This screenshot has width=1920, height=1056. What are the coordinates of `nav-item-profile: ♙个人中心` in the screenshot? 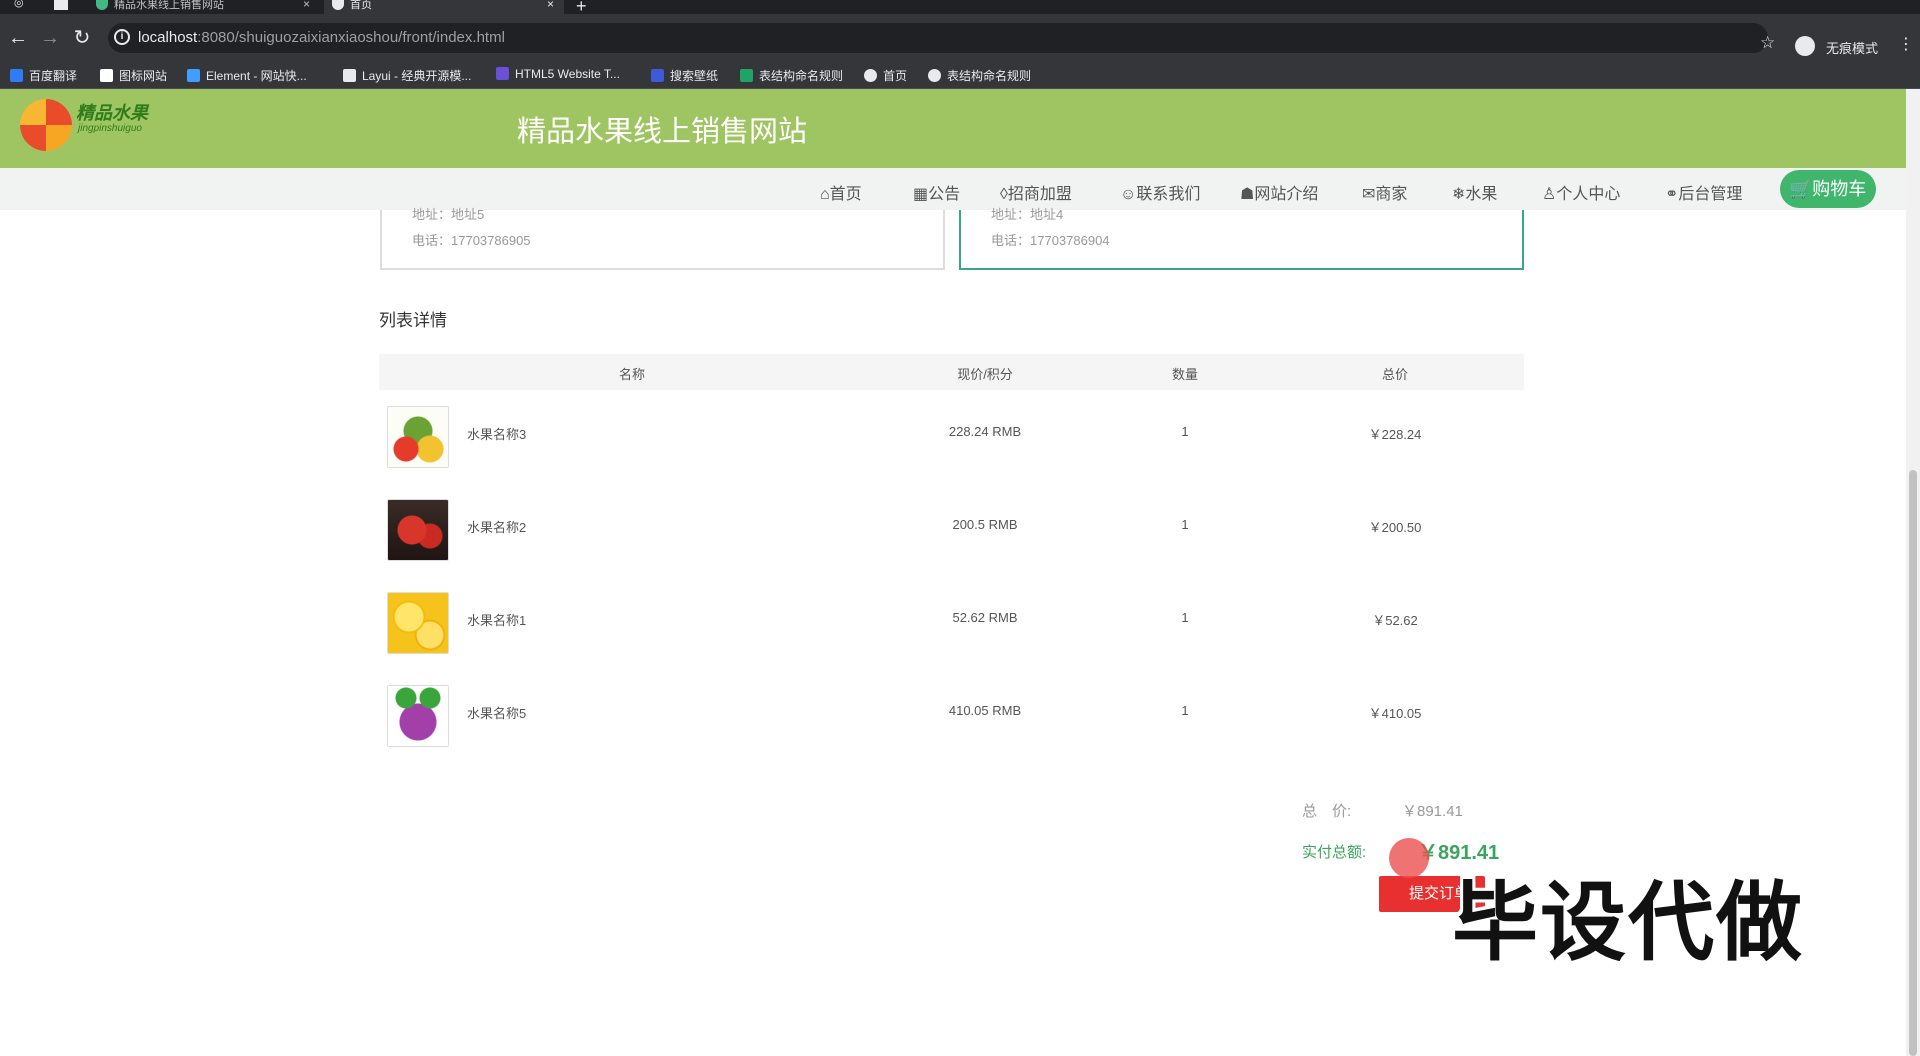 It's located at (1581, 192).